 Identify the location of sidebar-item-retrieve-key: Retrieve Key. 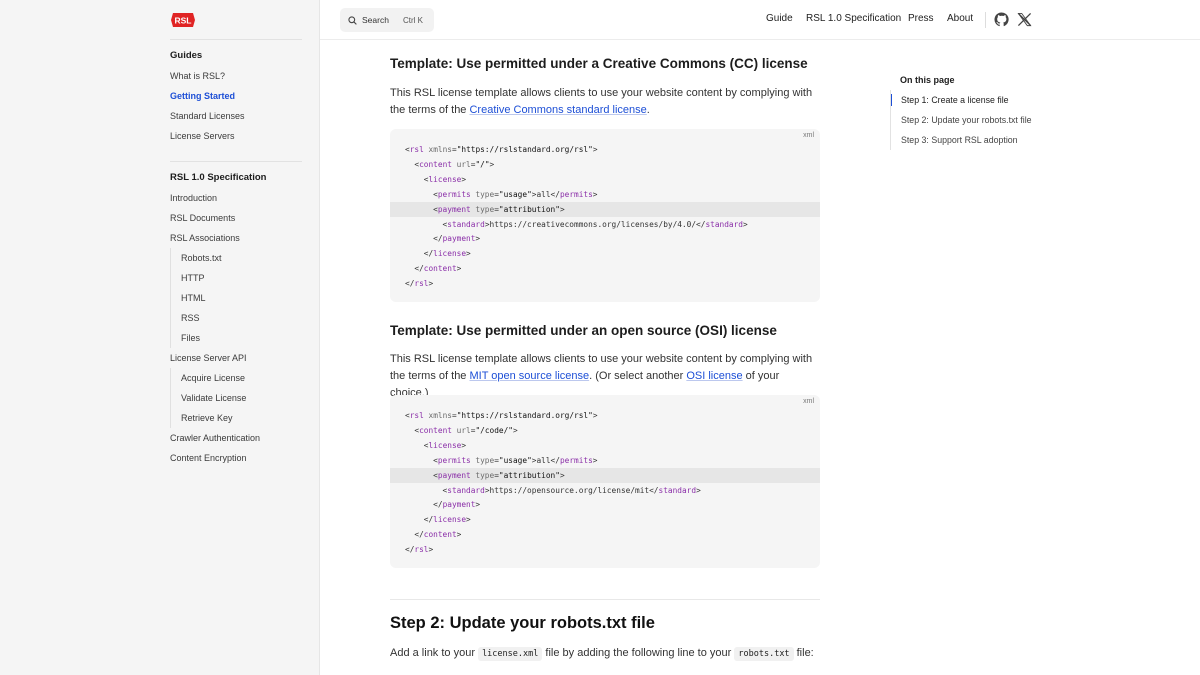
(240, 418).